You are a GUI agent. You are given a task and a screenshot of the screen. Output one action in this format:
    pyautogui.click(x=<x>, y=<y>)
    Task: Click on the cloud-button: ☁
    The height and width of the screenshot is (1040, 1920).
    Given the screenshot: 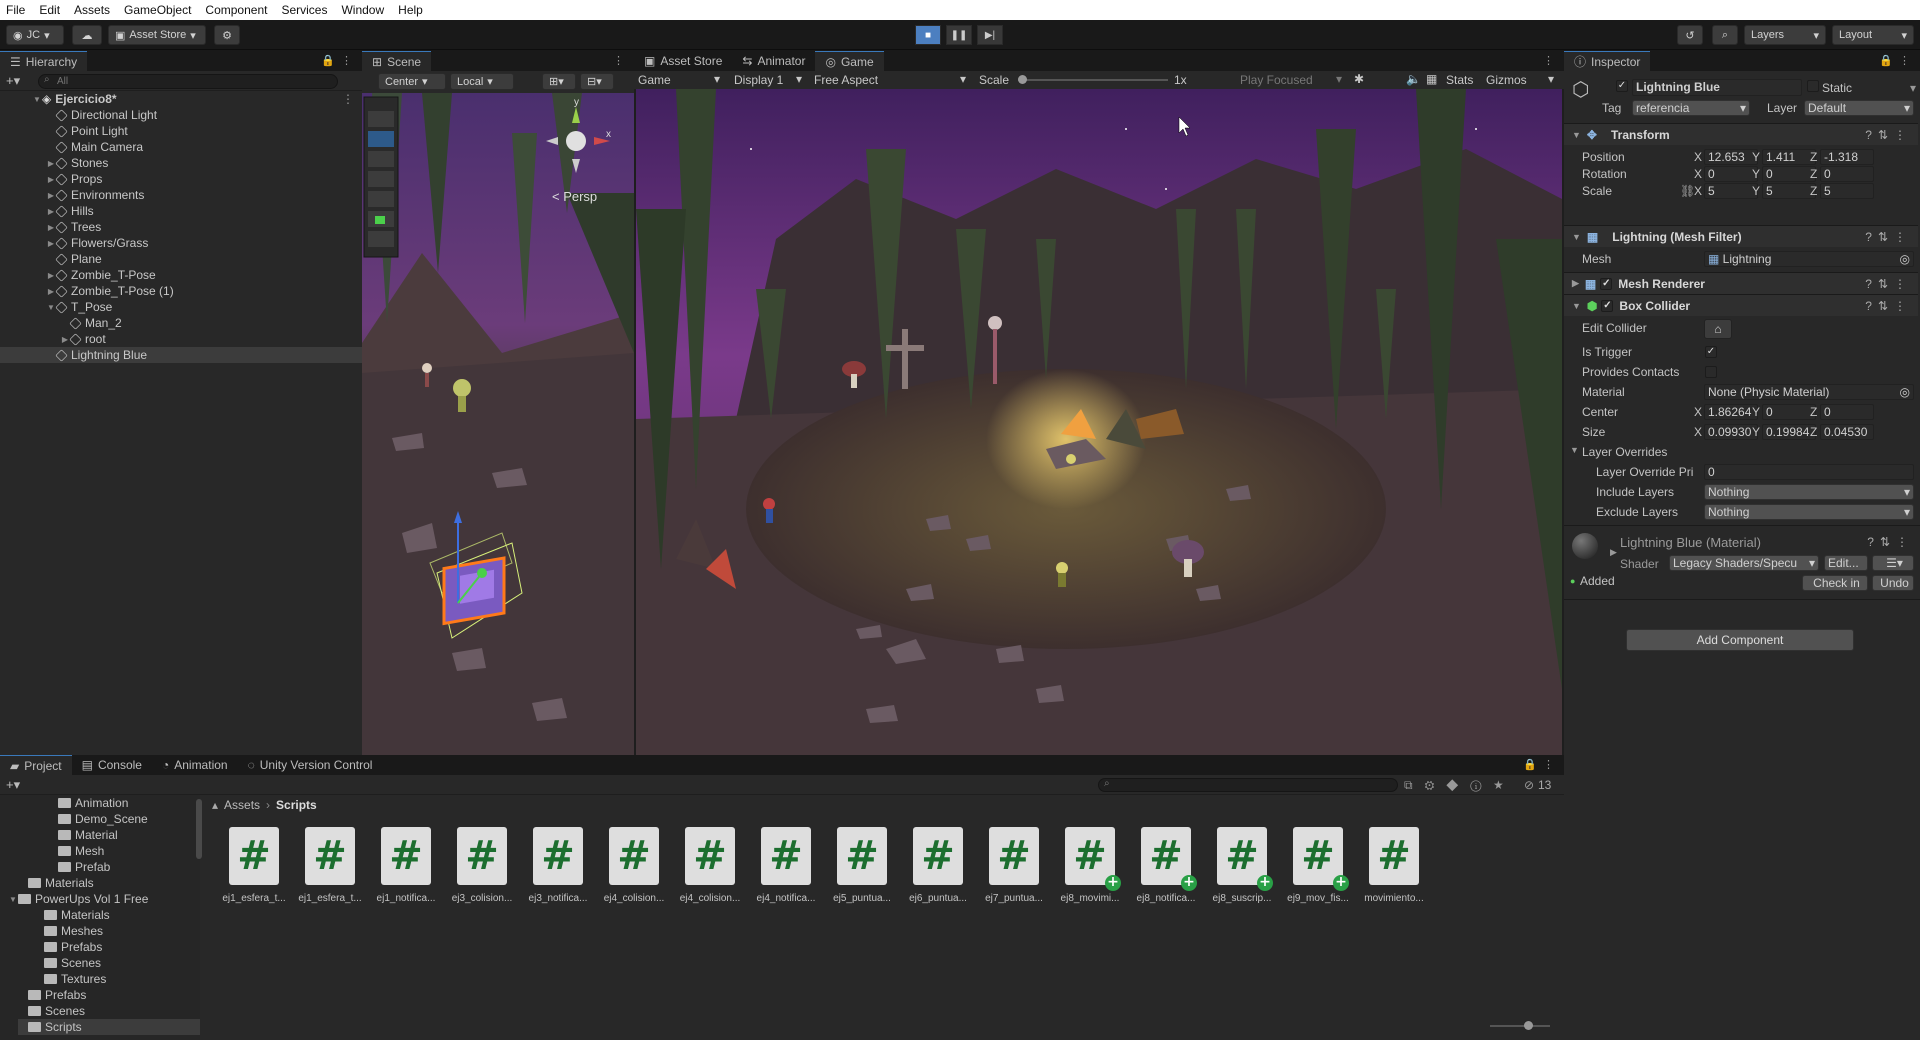 What is the action you would take?
    pyautogui.click(x=87, y=35)
    